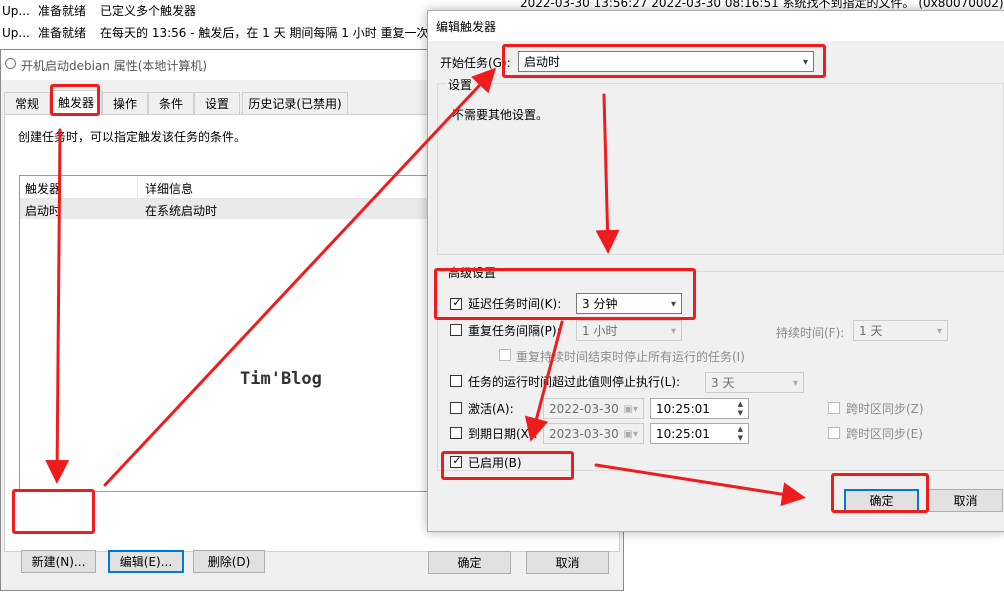  Describe the element at coordinates (607, 173) in the screenshot. I see `arrow-begin-task-to-delay` at that location.